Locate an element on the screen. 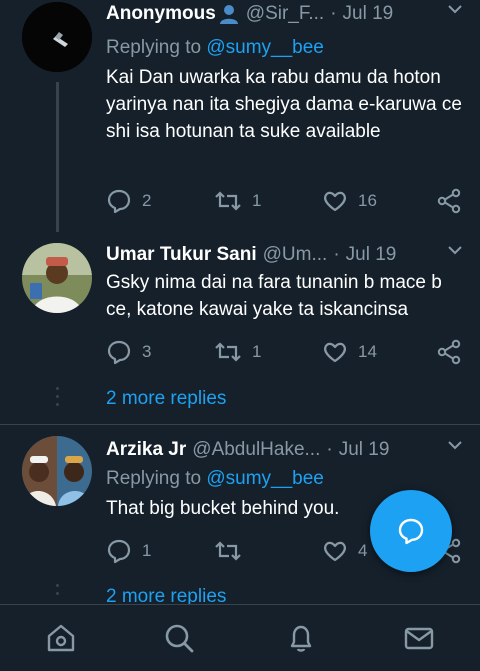  nav-home is located at coordinates (61, 638).